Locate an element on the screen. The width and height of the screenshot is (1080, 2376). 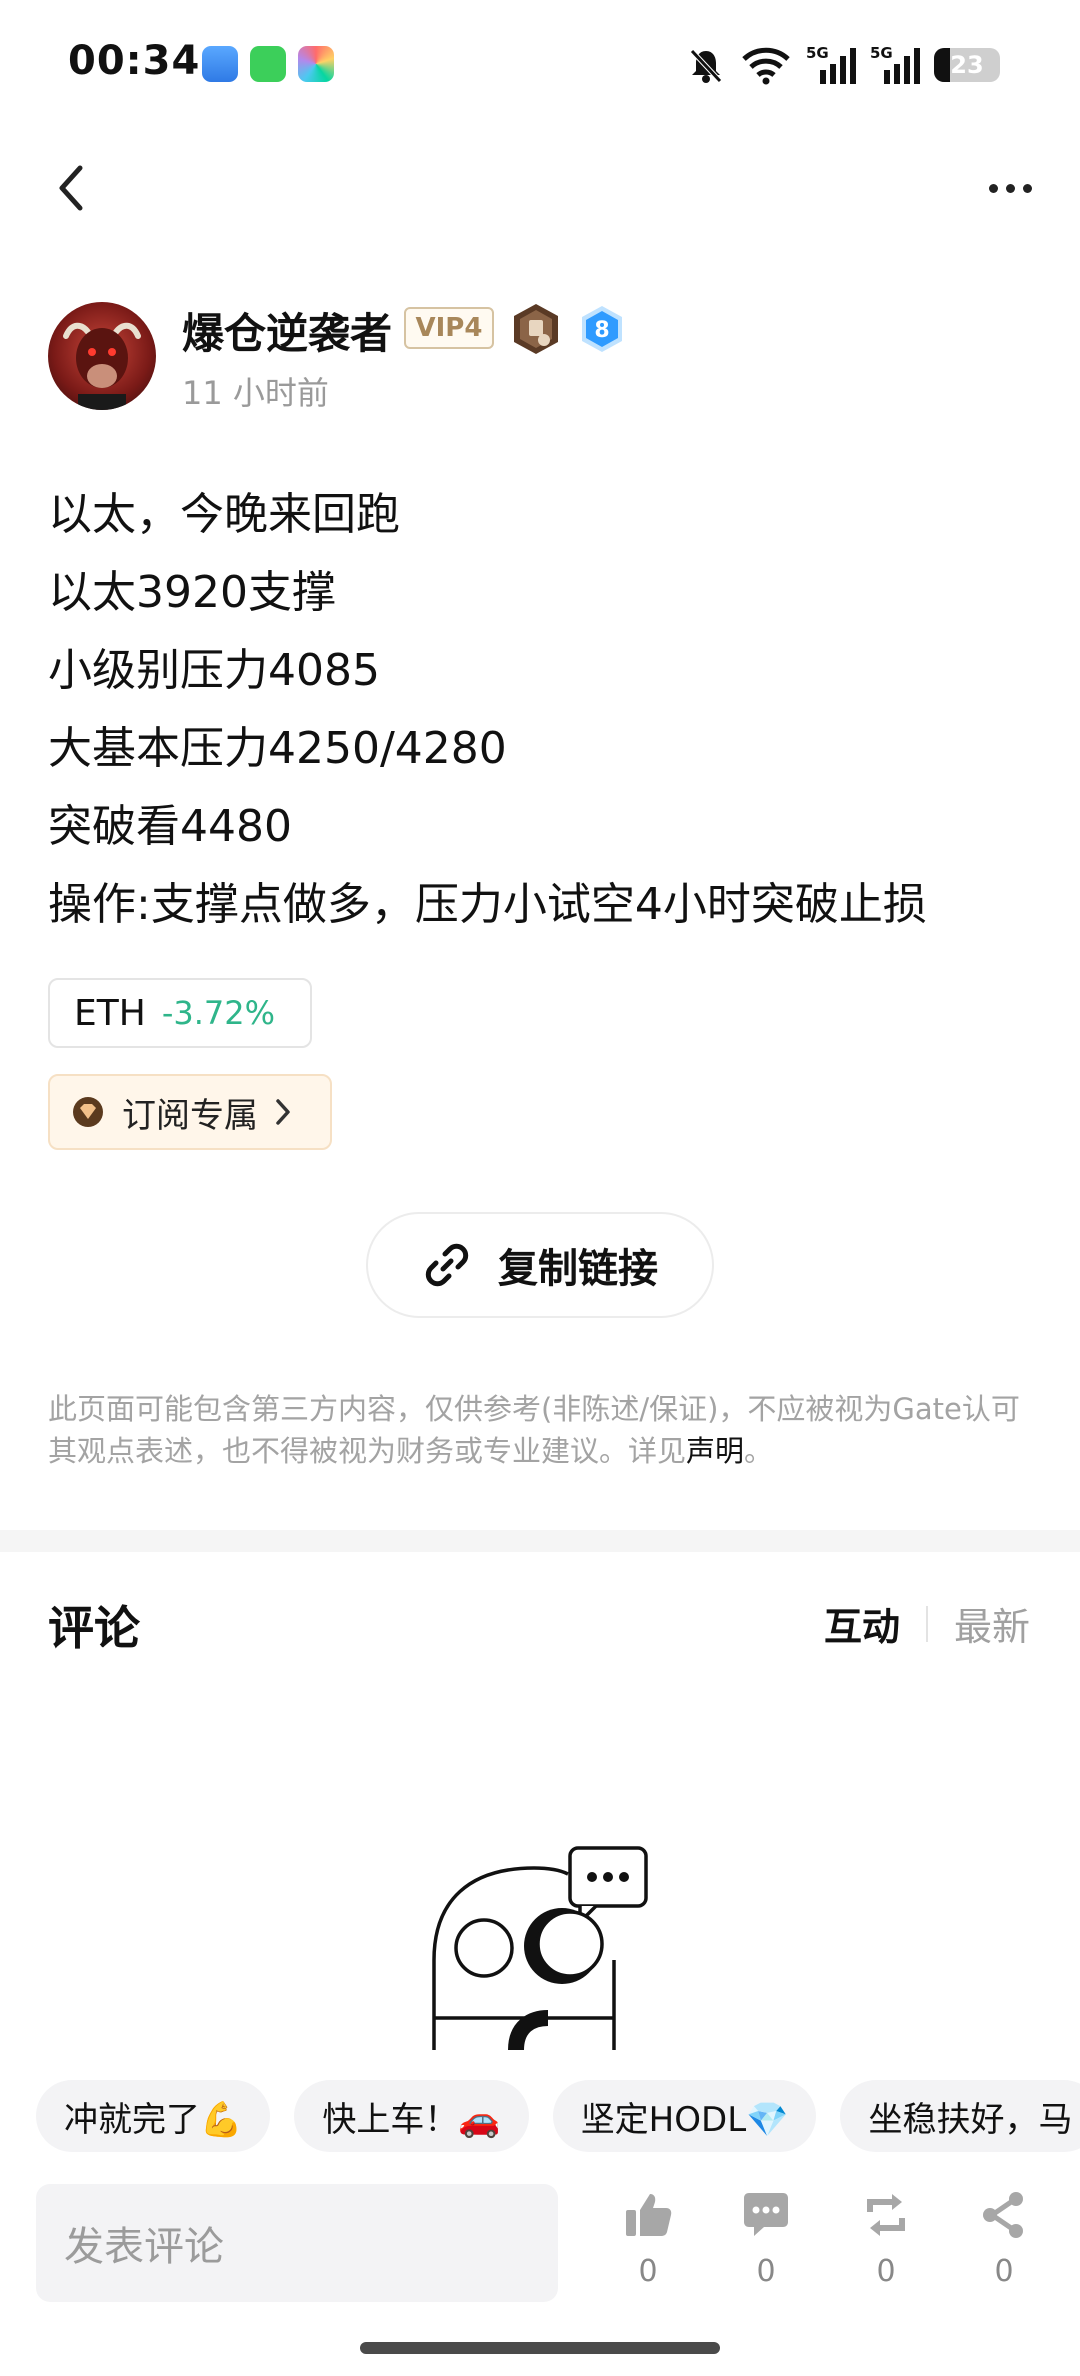
post-line: 操作:支撑点做多，压力小试空4小时突破止损 is located at coordinates (487, 904).